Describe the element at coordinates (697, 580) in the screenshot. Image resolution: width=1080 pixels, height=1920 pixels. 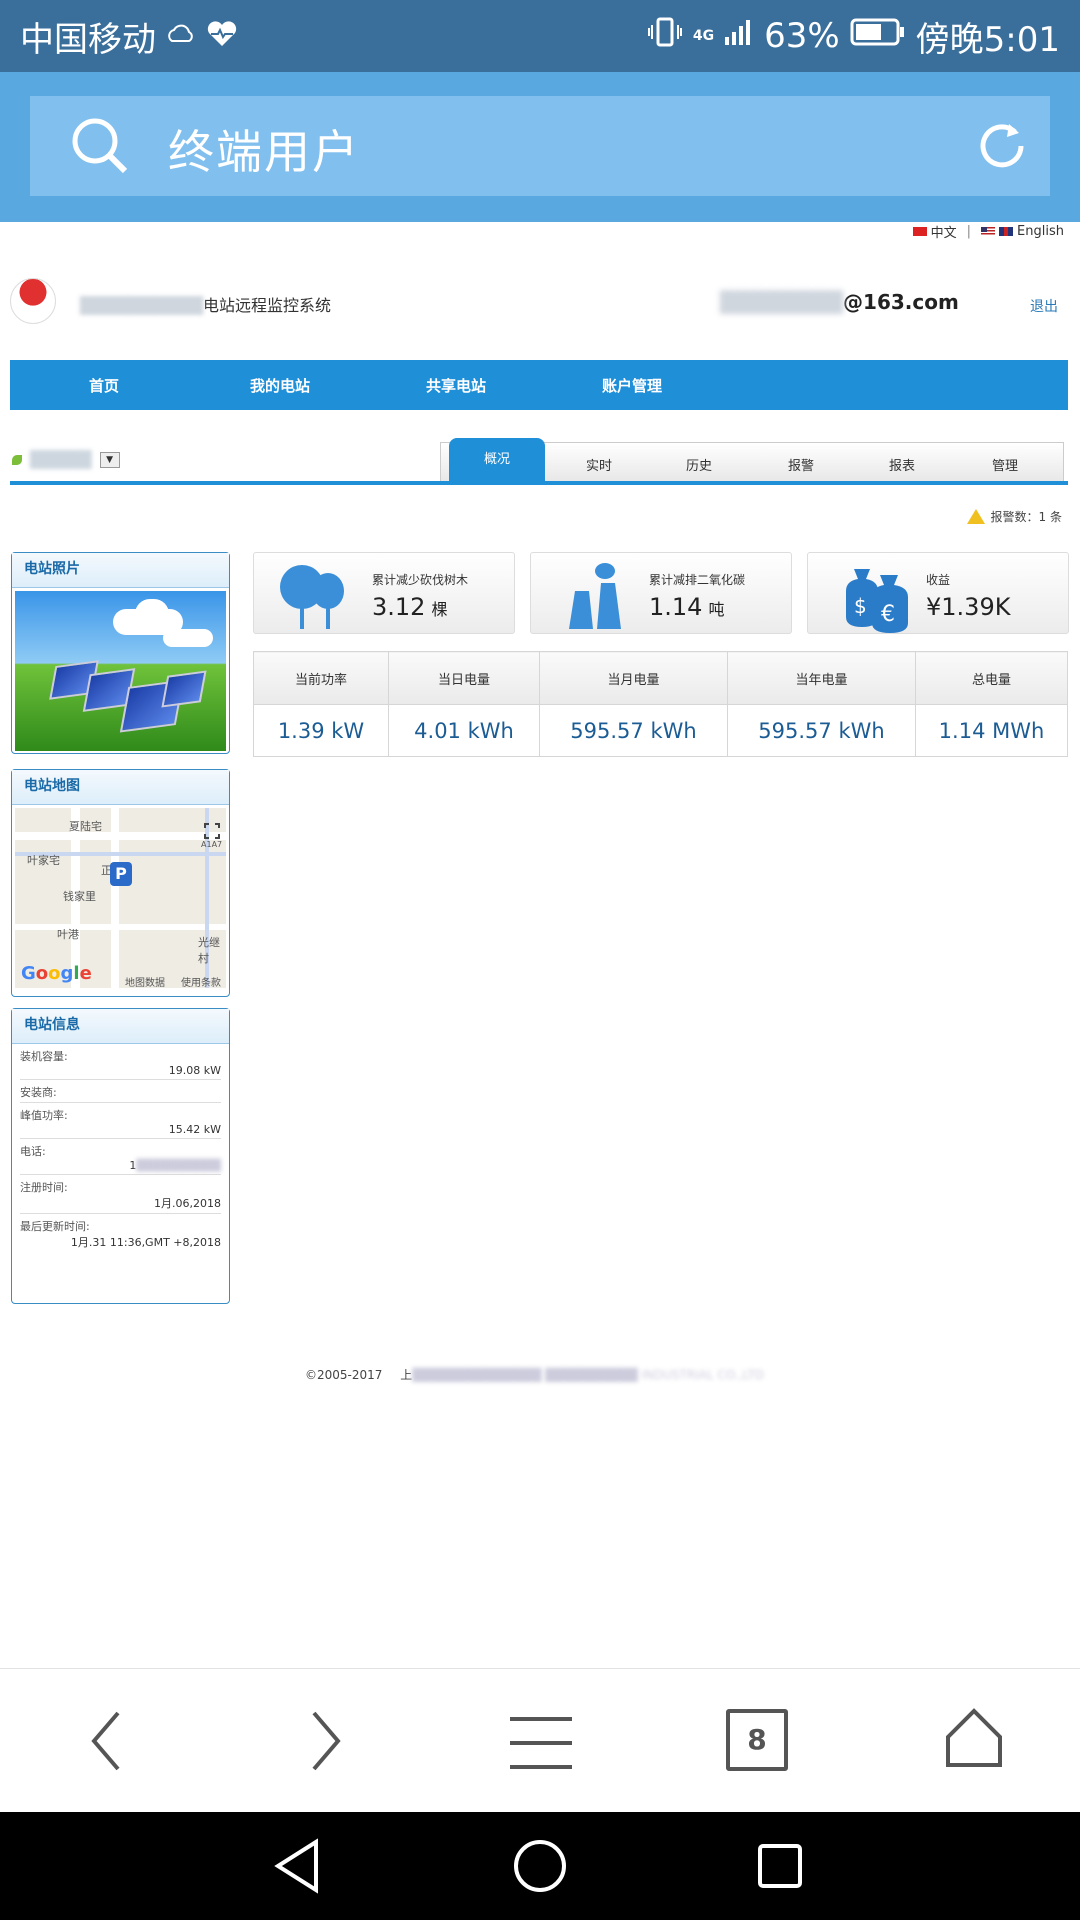
I see `card-co2-label: 累计减排二氧化碳` at that location.